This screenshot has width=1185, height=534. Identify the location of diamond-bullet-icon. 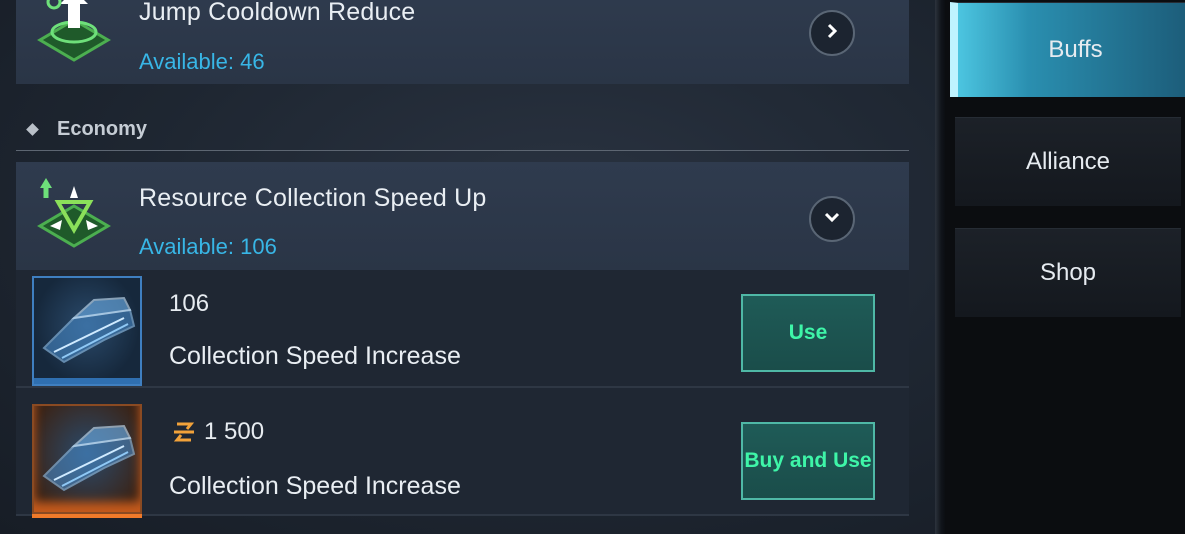
(32, 129).